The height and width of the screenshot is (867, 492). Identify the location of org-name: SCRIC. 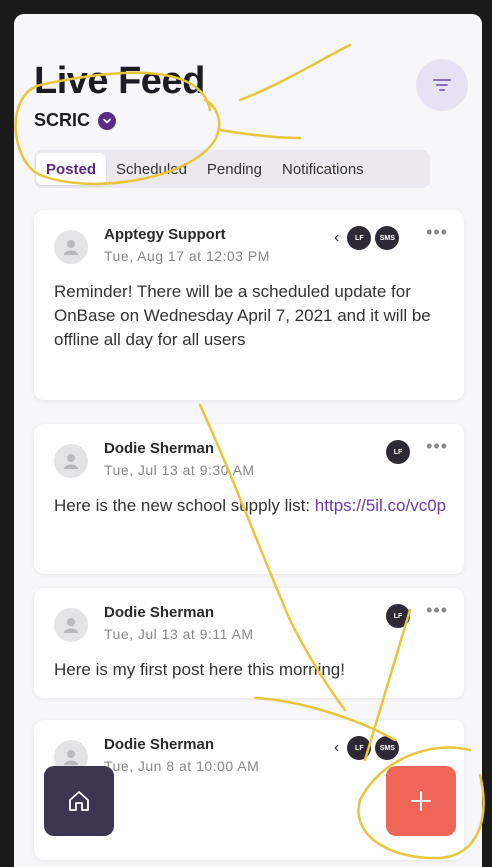
(62, 120).